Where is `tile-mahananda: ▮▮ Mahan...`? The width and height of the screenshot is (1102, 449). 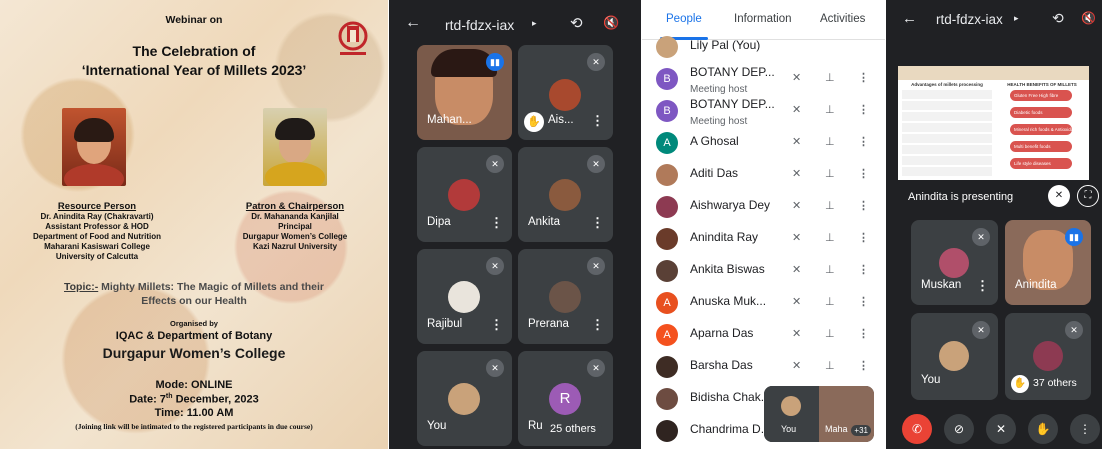
tile-mahananda: ▮▮ Mahan... is located at coordinates (464, 92).